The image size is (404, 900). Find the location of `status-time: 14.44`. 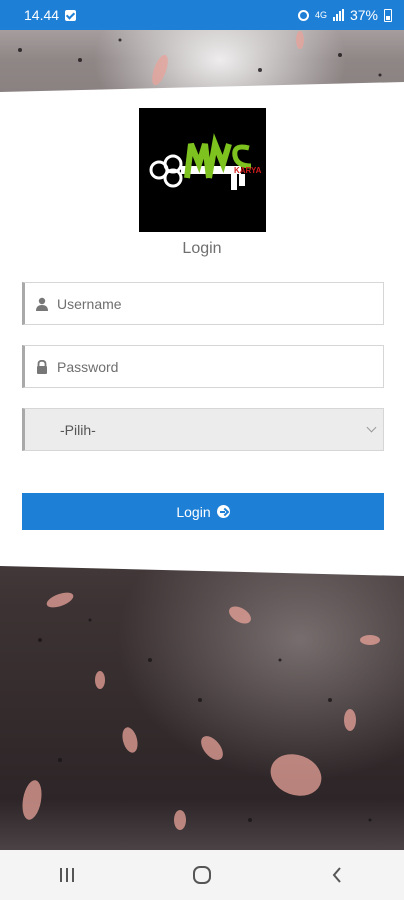

status-time: 14.44 is located at coordinates (42, 15).